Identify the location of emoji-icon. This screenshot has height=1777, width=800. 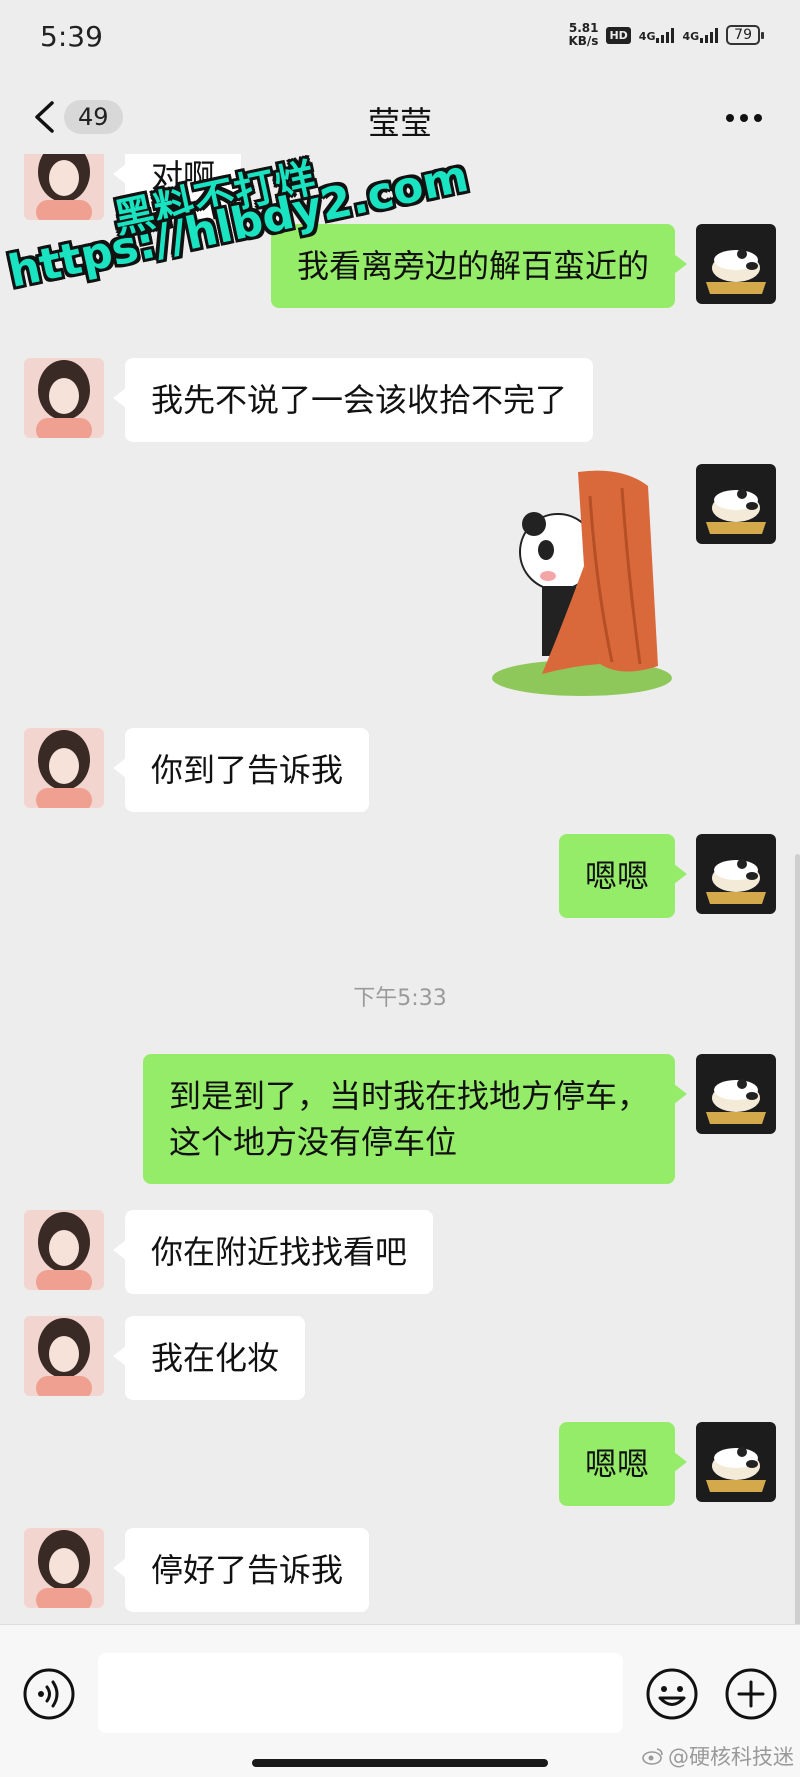
(672, 1694).